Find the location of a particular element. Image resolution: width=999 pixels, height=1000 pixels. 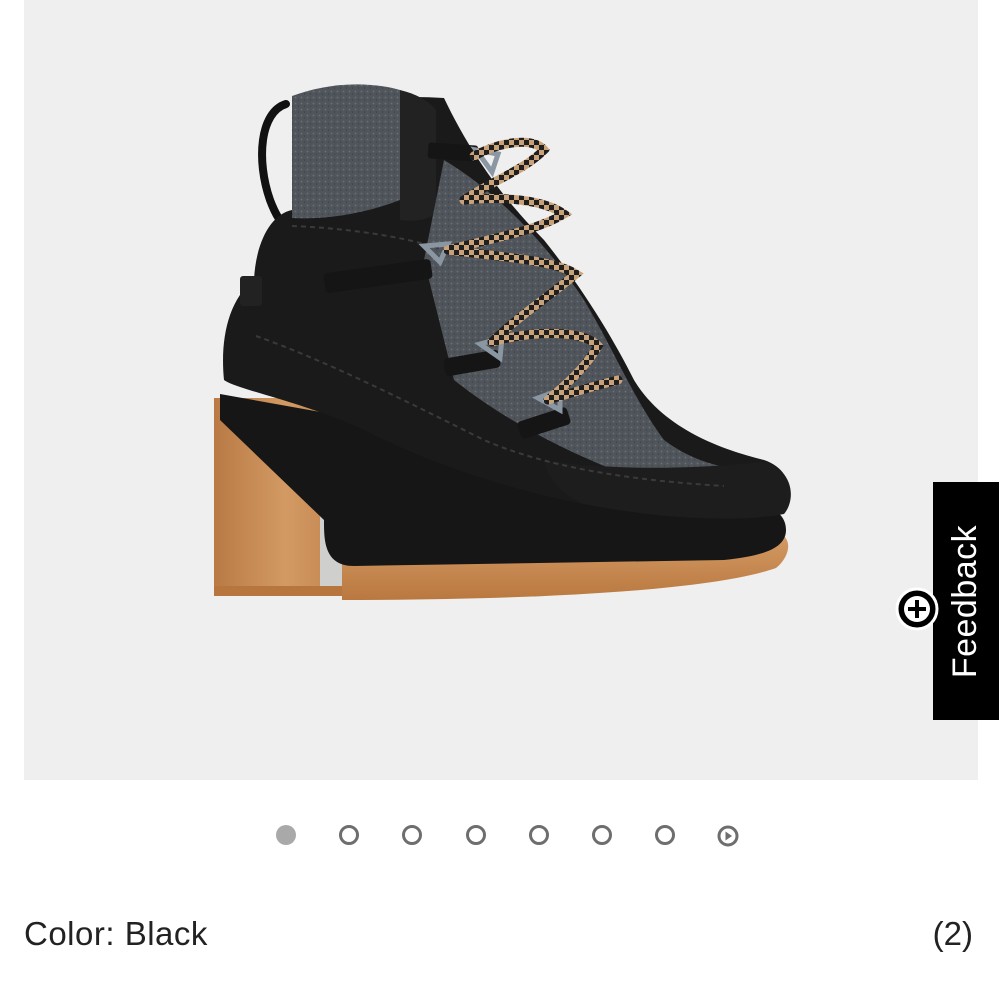

image-carousel-dots is located at coordinates (499, 837).